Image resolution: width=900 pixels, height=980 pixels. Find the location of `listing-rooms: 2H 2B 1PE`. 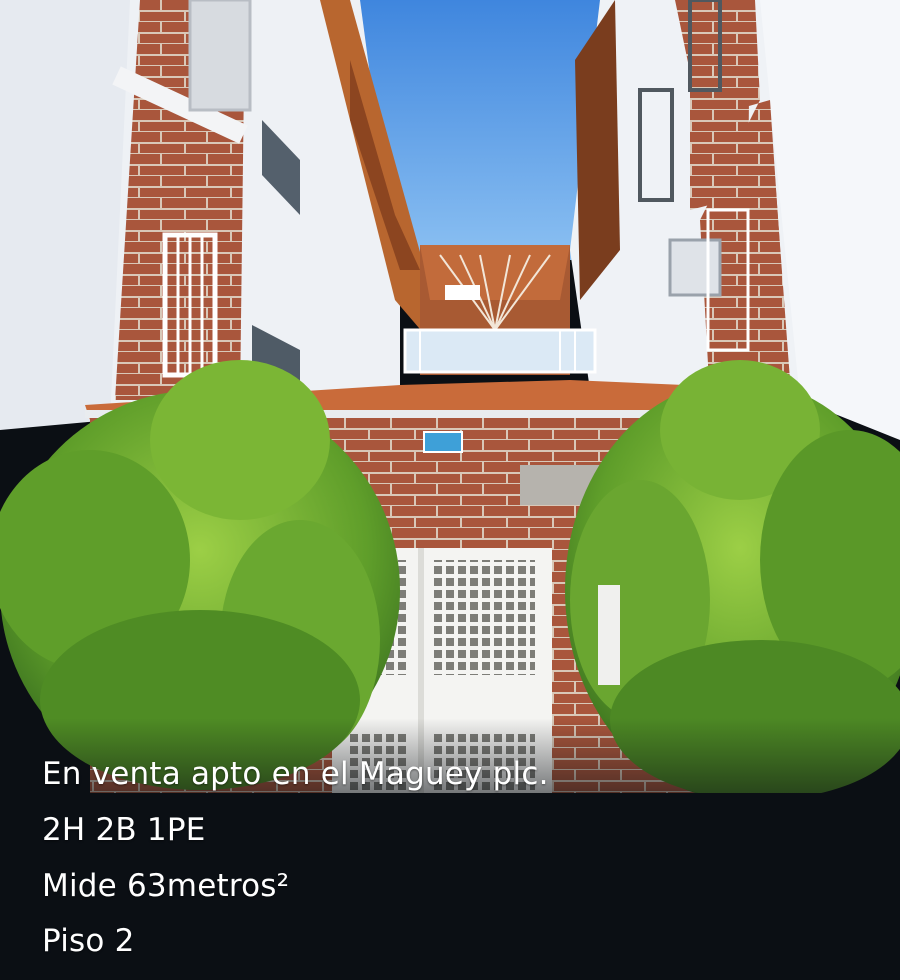

listing-rooms: 2H 2B 1PE is located at coordinates (124, 830).